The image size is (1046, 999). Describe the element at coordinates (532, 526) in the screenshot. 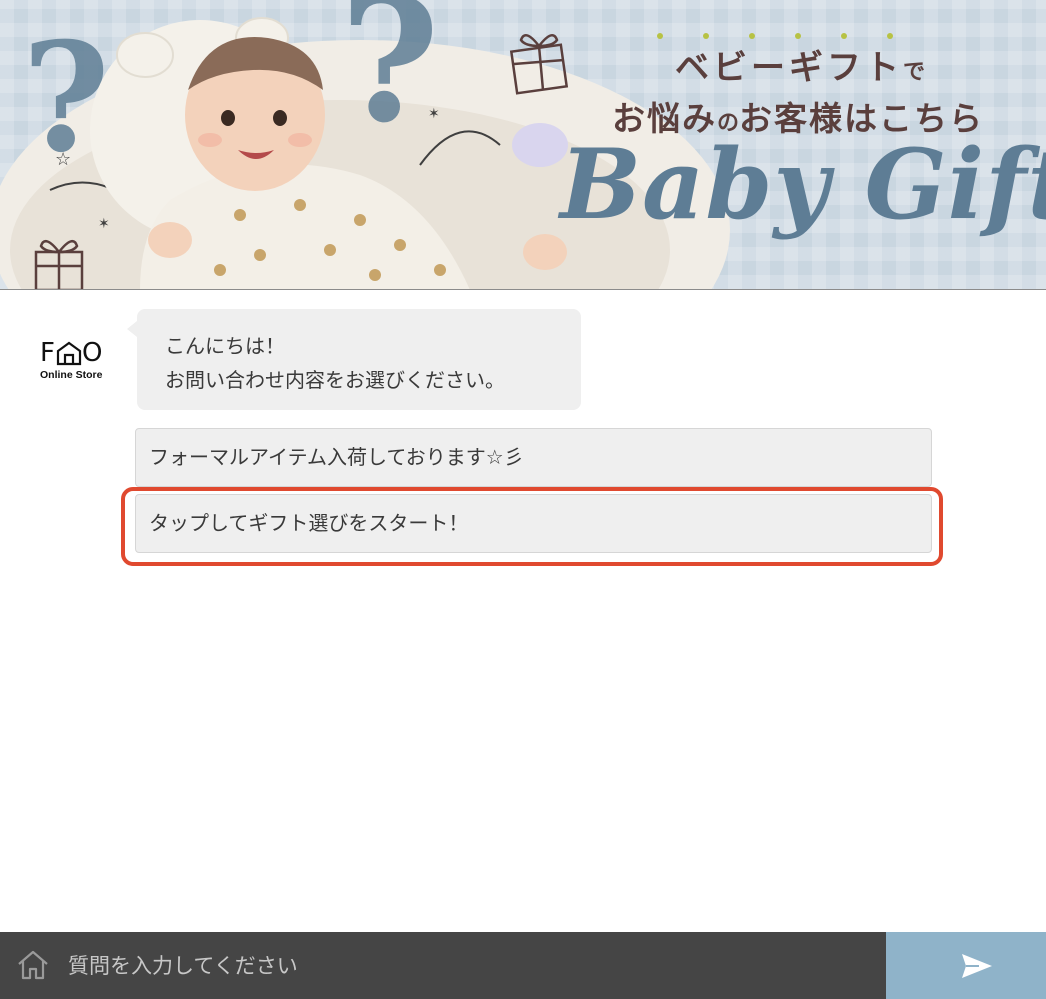

I see `highlight-frame` at that location.